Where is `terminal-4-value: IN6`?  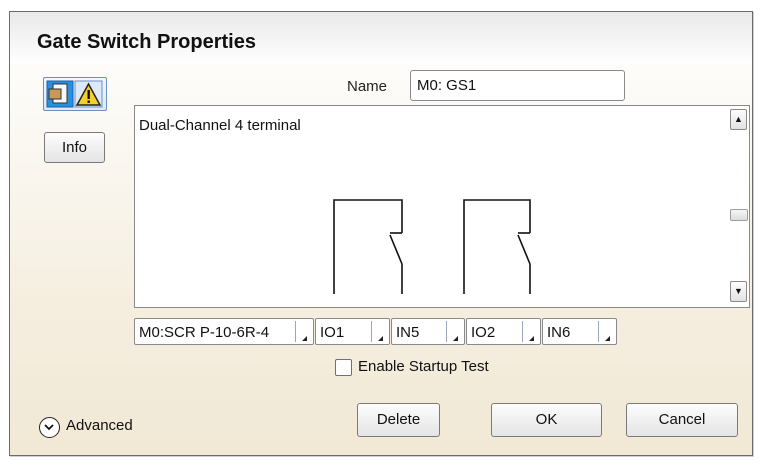
terminal-4-value: IN6 is located at coordinates (559, 332).